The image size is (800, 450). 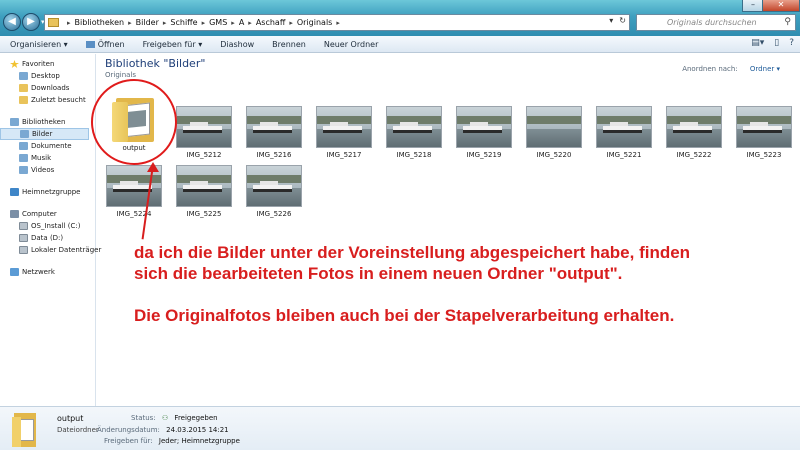 I want to click on photo-item: IMG_5223, so click(x=764, y=132).